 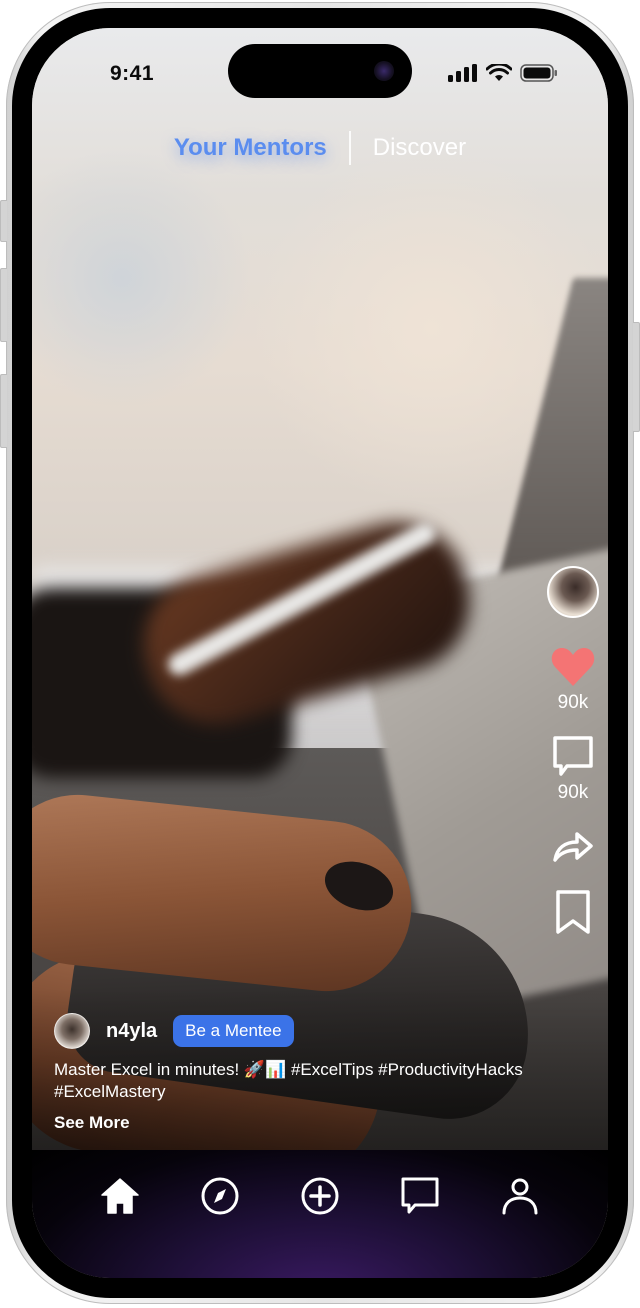 I want to click on share-icon, so click(x=573, y=846).